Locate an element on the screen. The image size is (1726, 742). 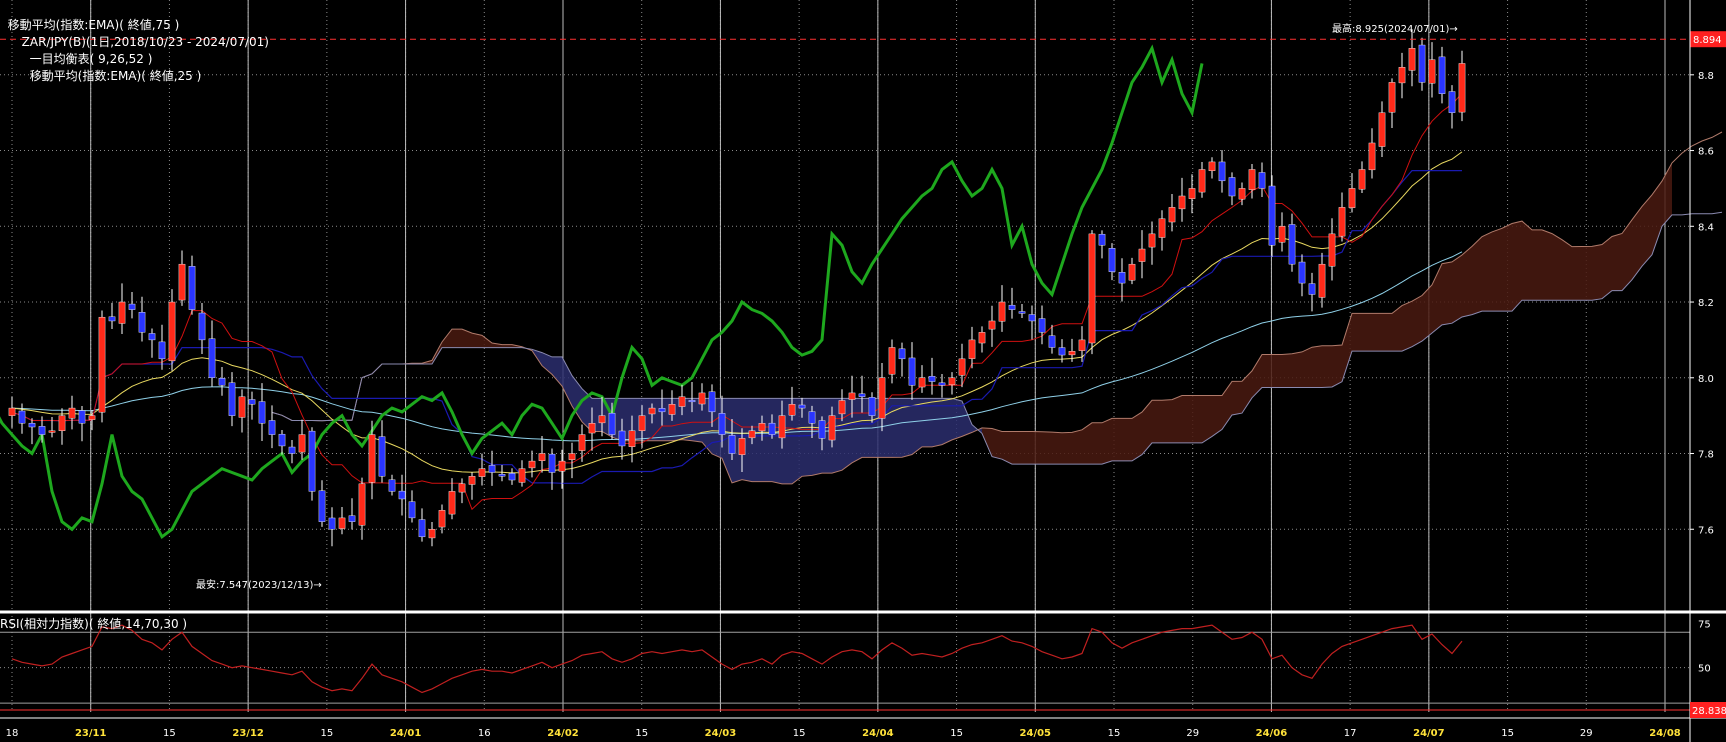
ema25-label: 移動平均(指数:EMA)( 終値,25 ) is located at coordinates (115, 76).